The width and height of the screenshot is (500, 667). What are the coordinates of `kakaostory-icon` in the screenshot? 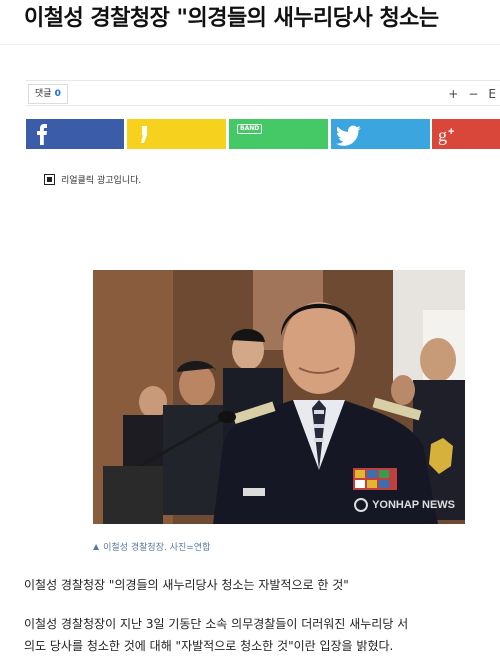 It's located at (144, 134).